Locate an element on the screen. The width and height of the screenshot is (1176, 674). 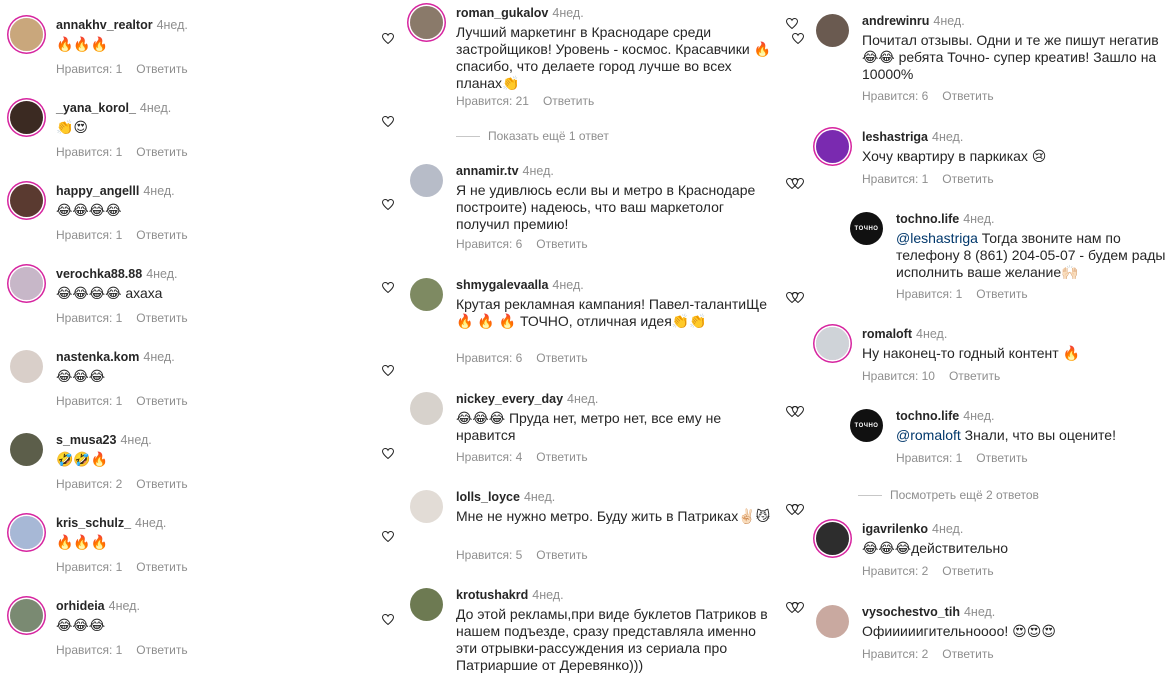
likes-count: Нравится: 21 is located at coordinates (492, 101).